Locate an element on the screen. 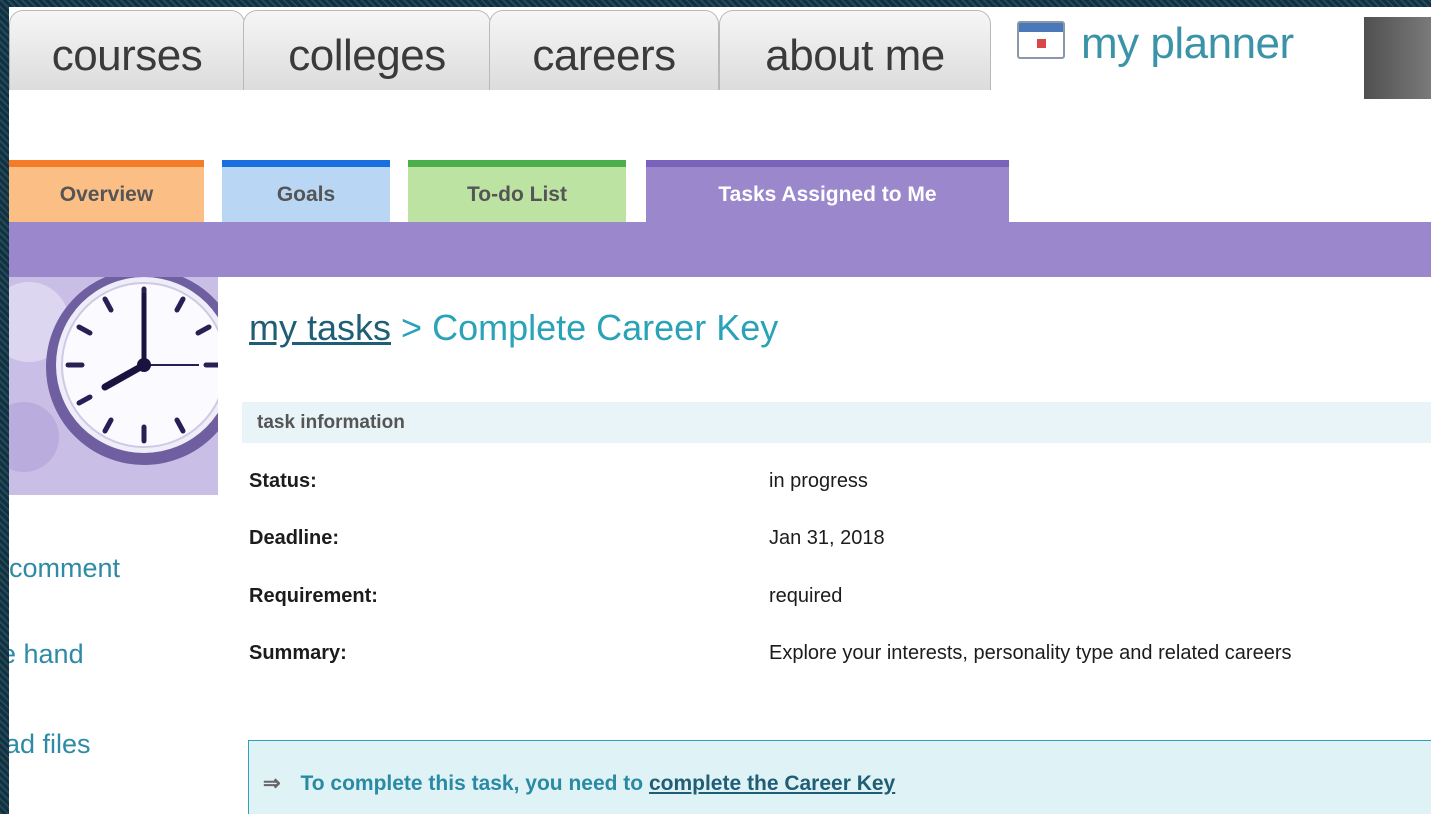  subtab-goals: Goals is located at coordinates (306, 191).